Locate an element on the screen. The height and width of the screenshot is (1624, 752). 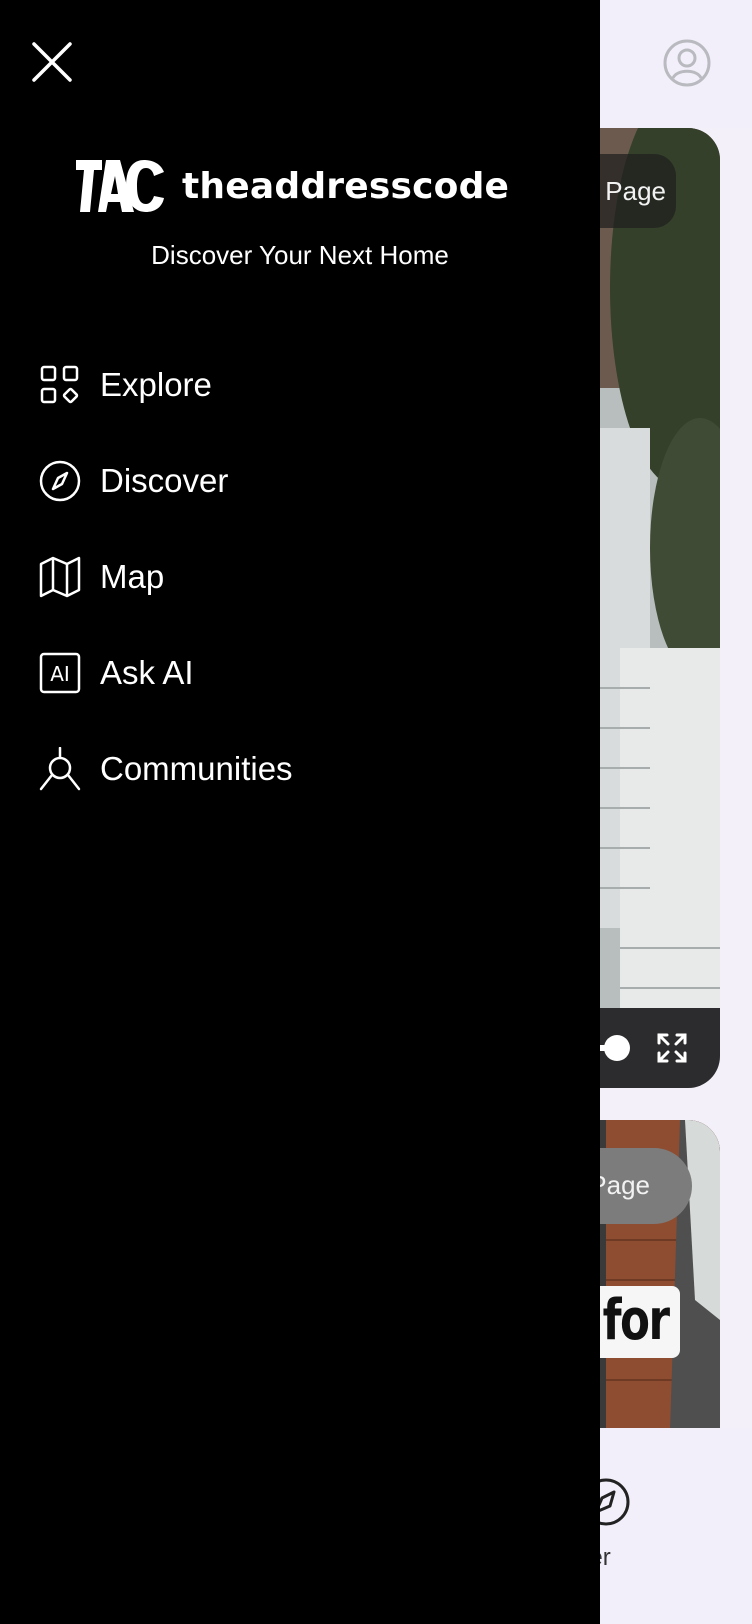
tagline: Discover Your Next Home is located at coordinates (300, 255).